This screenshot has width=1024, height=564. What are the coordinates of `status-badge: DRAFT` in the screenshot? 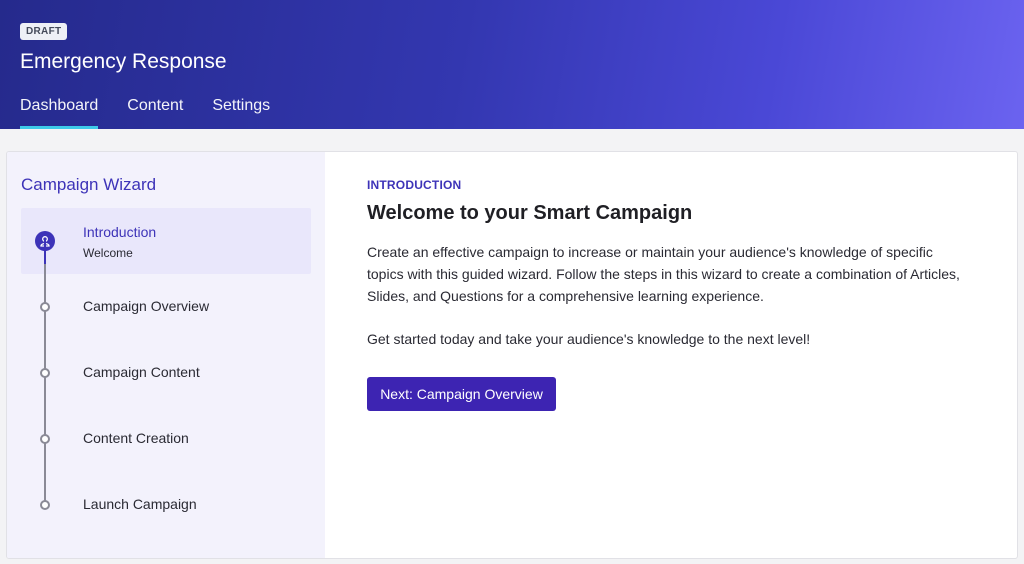 It's located at (44, 31).